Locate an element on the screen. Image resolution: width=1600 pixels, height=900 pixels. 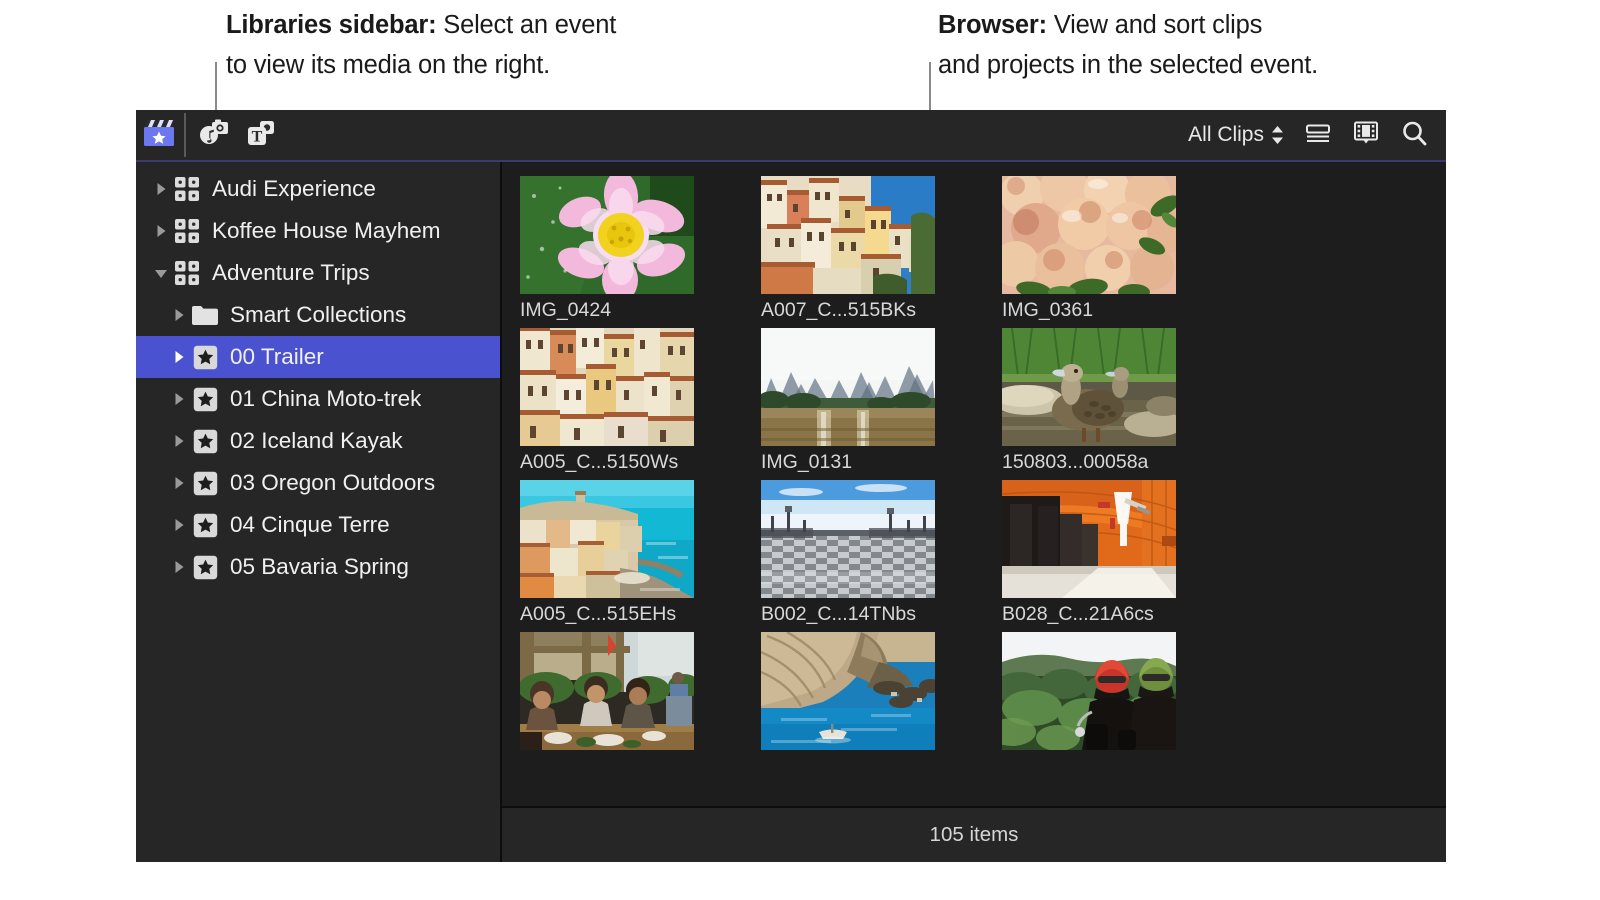
clip-cell: A005_C...515EHs is located at coordinates (623, 553).